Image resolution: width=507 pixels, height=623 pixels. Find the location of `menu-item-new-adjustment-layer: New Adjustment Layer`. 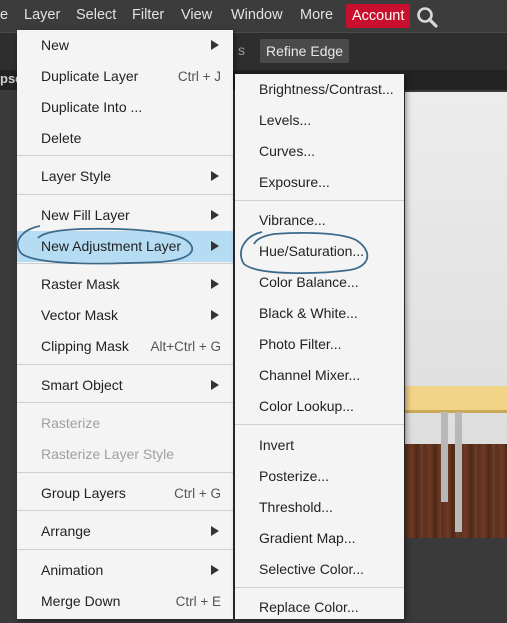

menu-item-new-adjustment-layer: New Adjustment Layer is located at coordinates (125, 246).